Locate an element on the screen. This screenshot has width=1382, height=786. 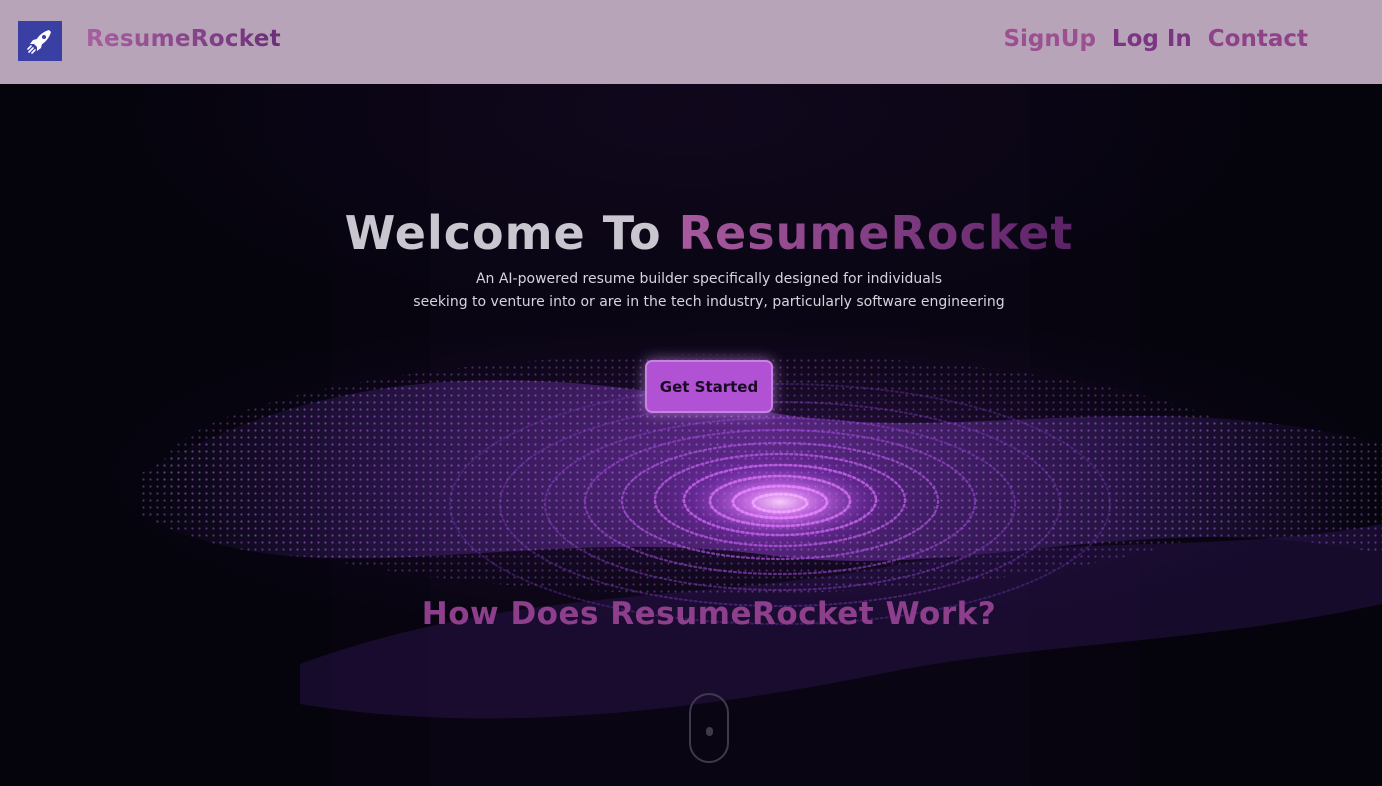
nav-links: SignUp Log In Contact is located at coordinates (1155, 39).